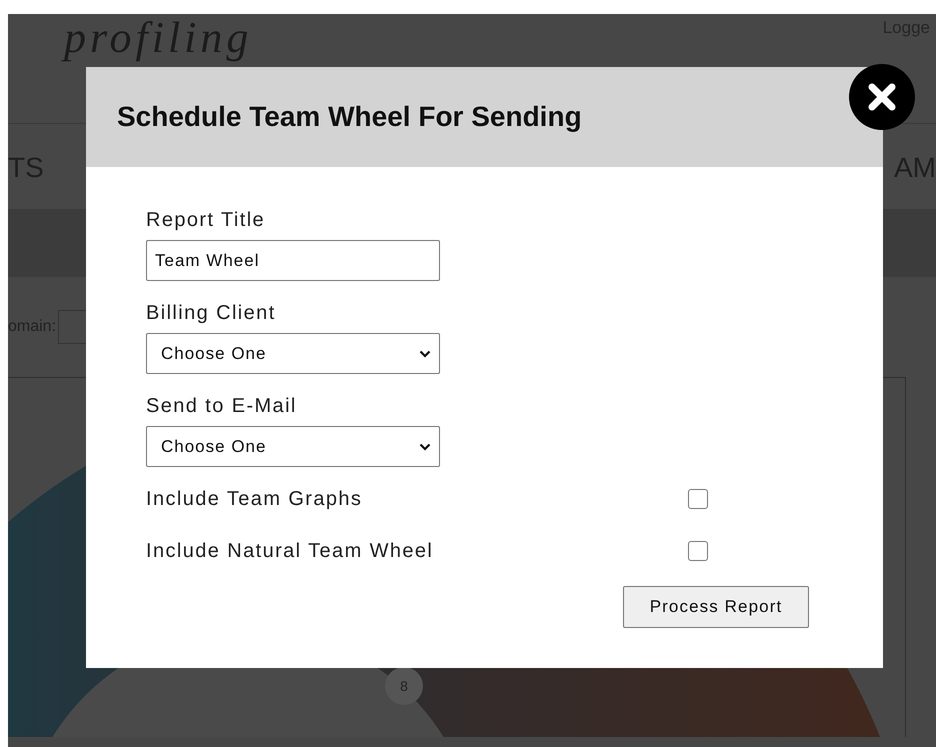 This screenshot has height=747, width=936. Describe the element at coordinates (255, 499) in the screenshot. I see `option-label: Include Team Graphs` at that location.